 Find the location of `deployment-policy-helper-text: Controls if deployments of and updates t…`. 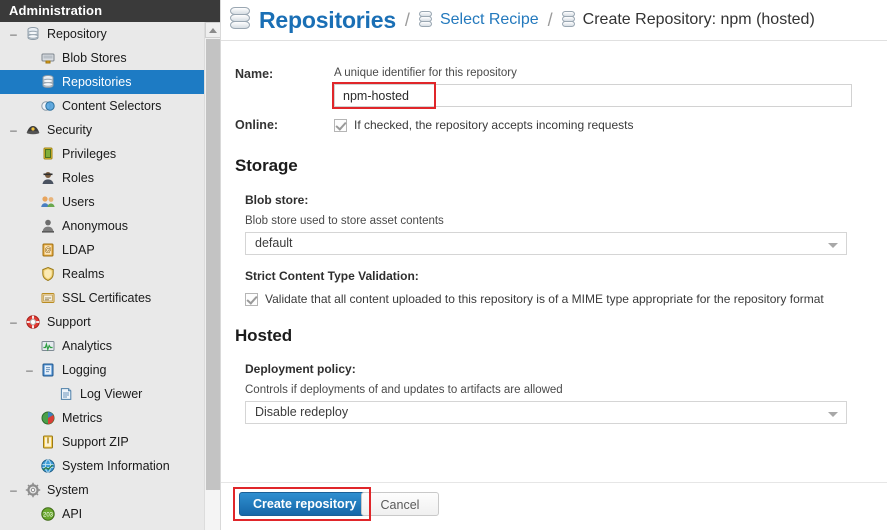

deployment-policy-helper-text: Controls if deployments of and updates t… is located at coordinates (404, 390).